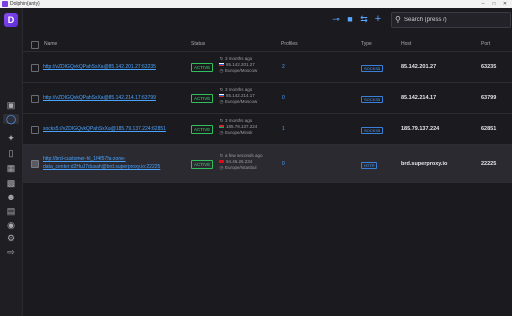 The width and height of the screenshot is (512, 316). What do you see at coordinates (11, 225) in the screenshot?
I see `support-icon: ◉` at bounding box center [11, 225].